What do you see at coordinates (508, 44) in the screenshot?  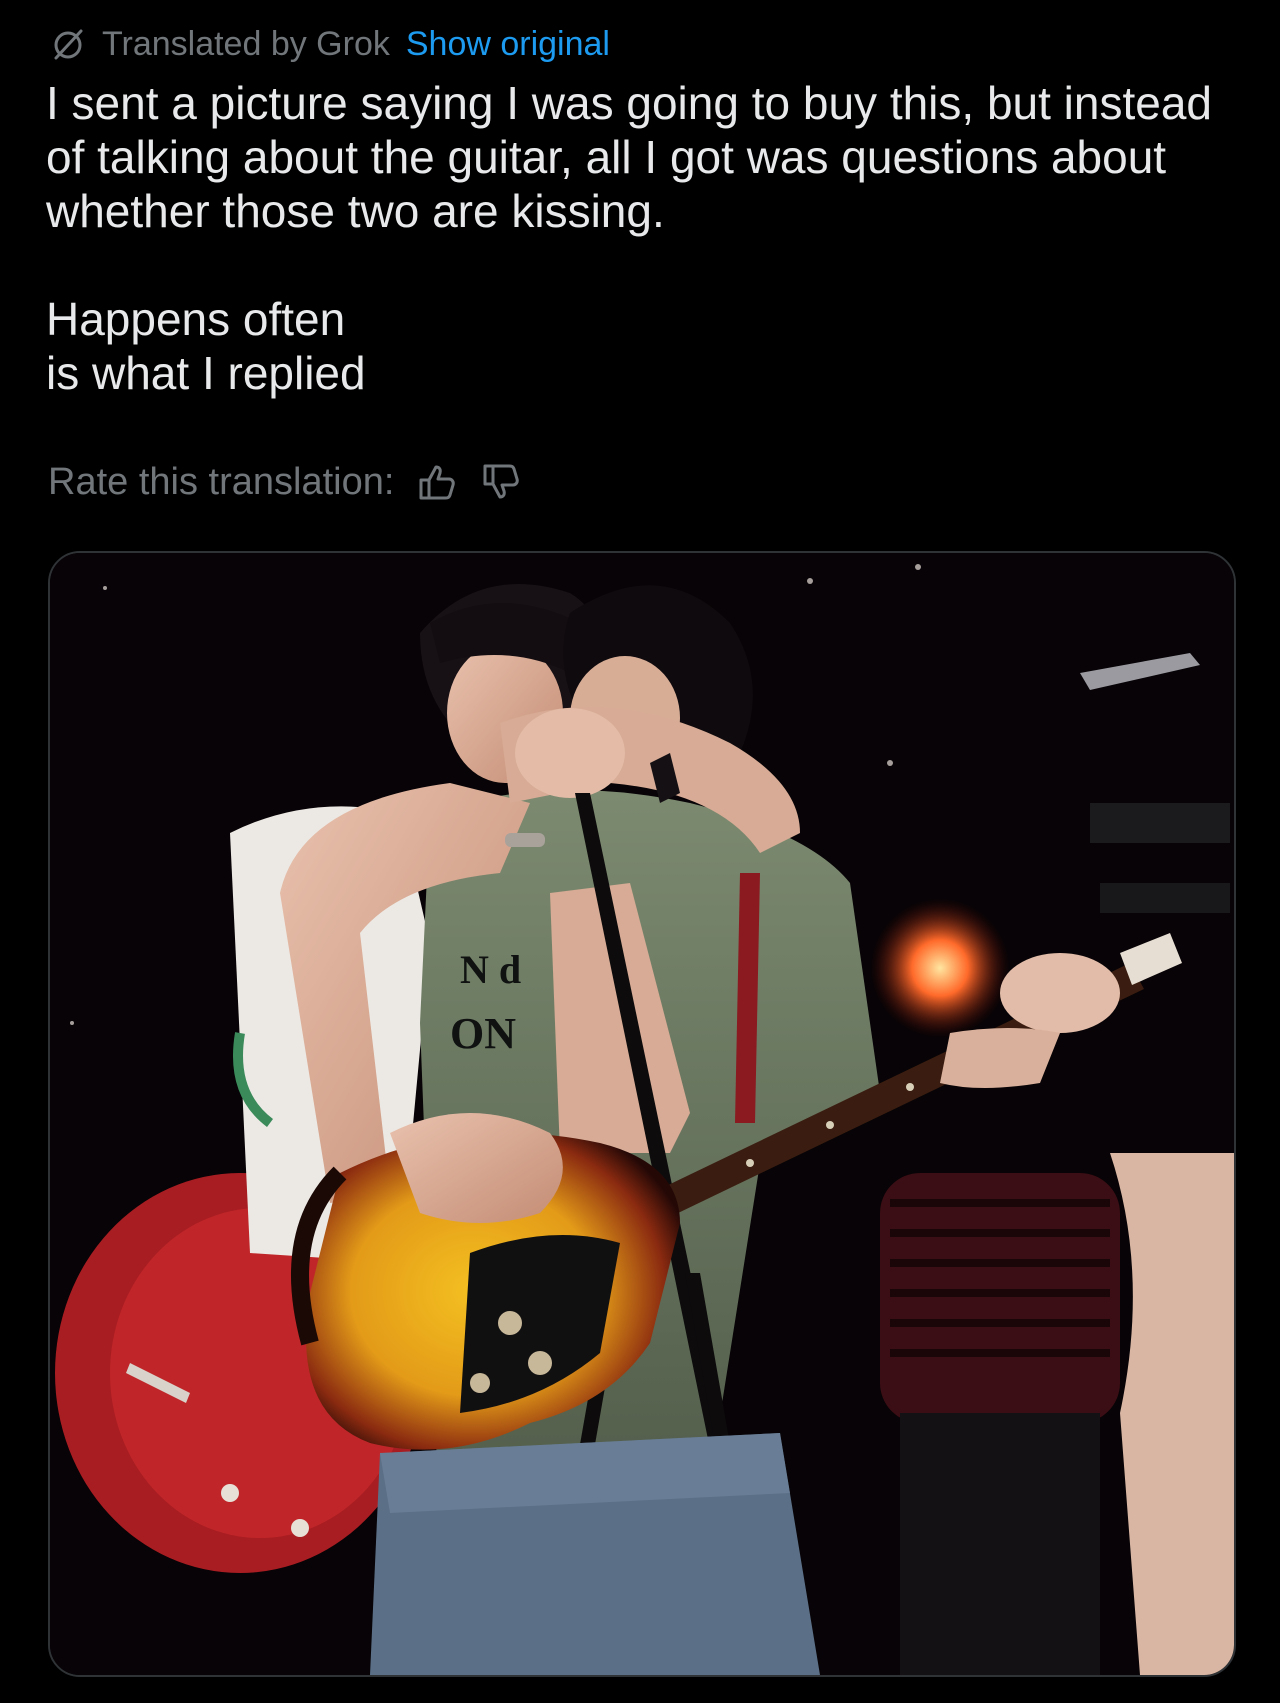 I see `show-original-link: Show original` at bounding box center [508, 44].